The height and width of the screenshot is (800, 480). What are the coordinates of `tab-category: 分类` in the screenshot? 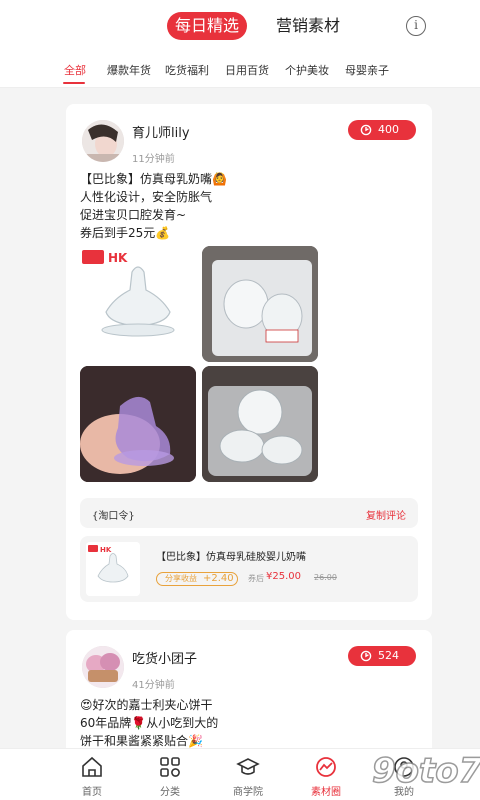 It's located at (170, 774).